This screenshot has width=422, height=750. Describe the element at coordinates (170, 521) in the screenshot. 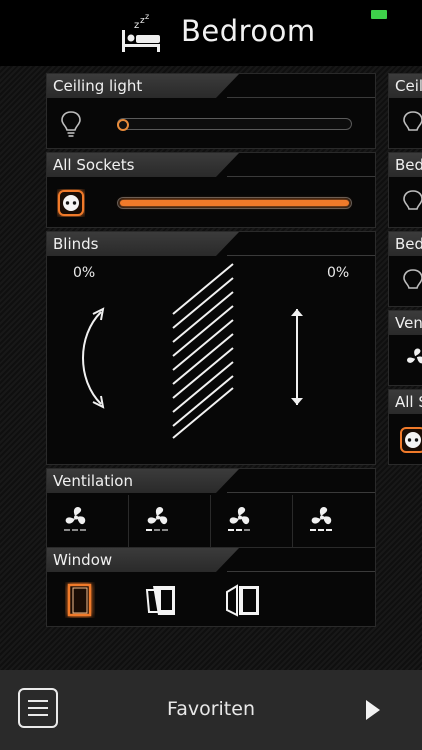

I see `fan-level-1-button` at that location.